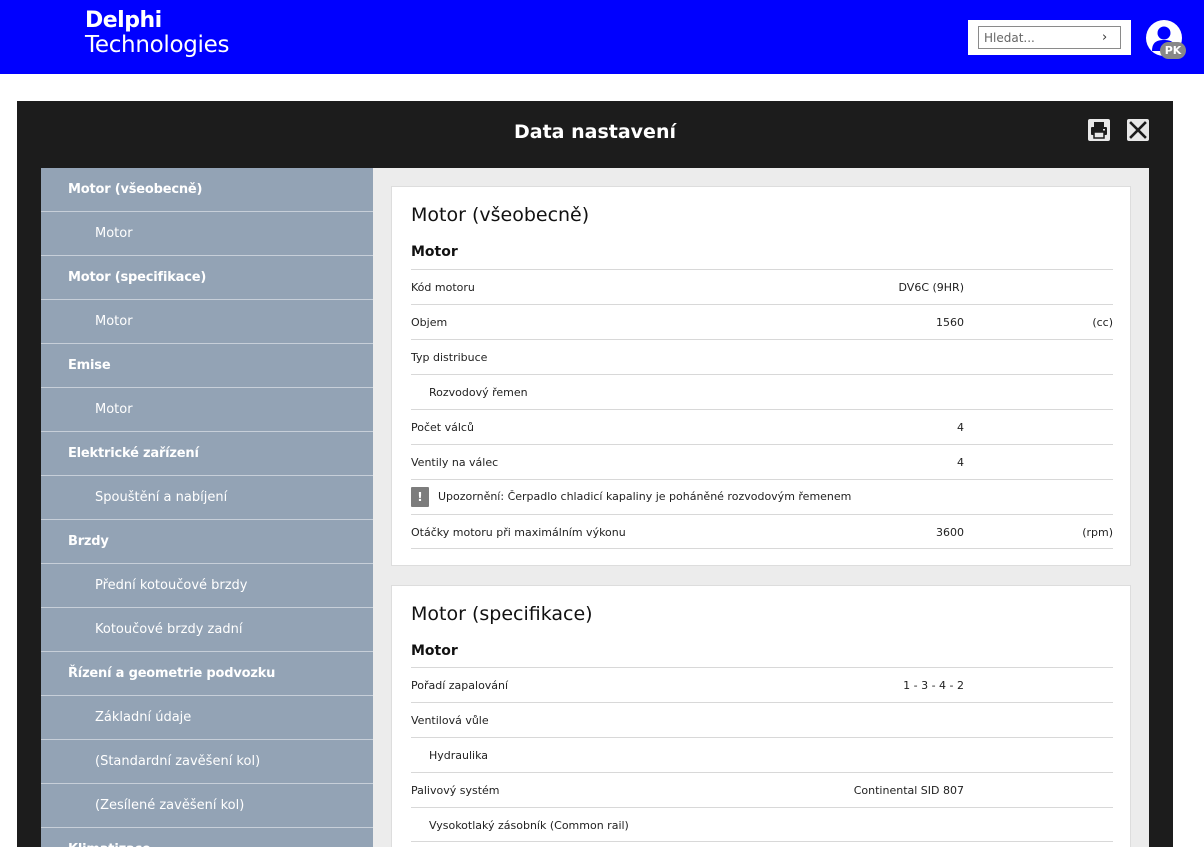 Image resolution: width=1204 pixels, height=847 pixels. Describe the element at coordinates (762, 426) in the screenshot. I see `table-row: Počet válců 4` at that location.